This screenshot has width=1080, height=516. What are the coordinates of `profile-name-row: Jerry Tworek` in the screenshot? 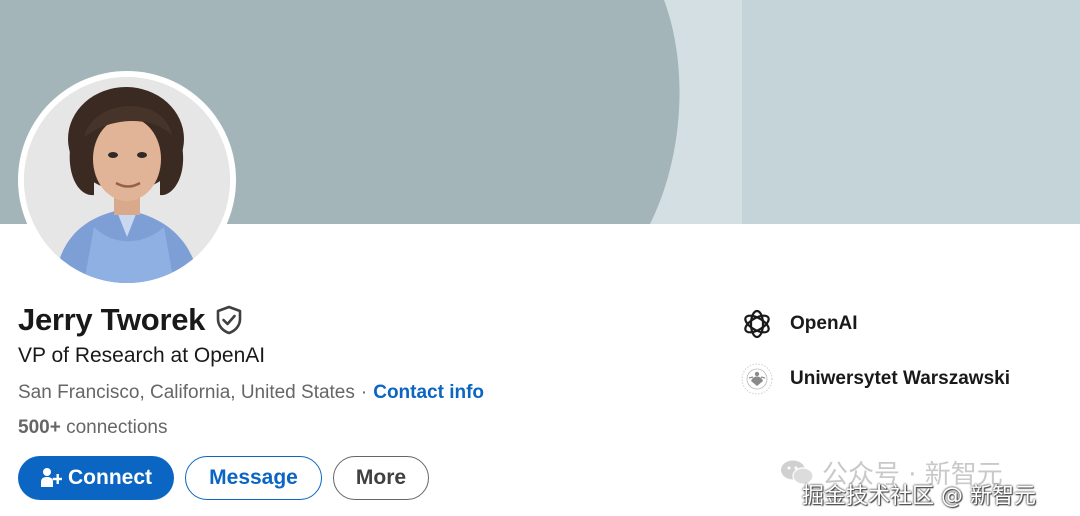 It's located at (130, 320).